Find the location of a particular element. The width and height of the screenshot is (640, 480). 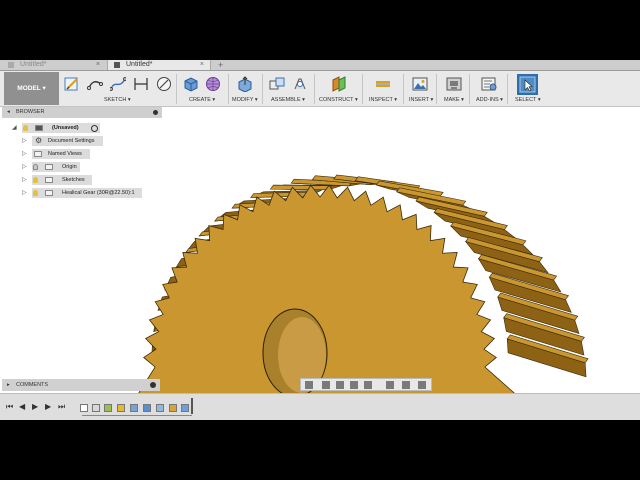

select-cursor-icon is located at coordinates (527, 84).